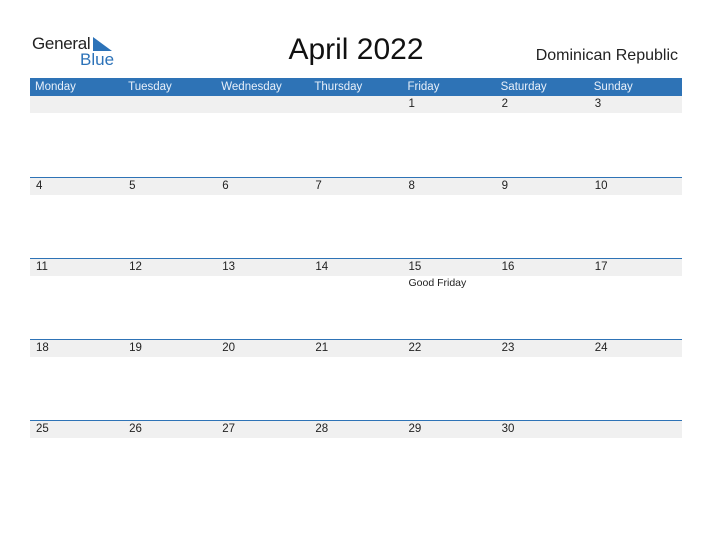 Image resolution: width=712 pixels, height=550 pixels. What do you see at coordinates (150, 87) in the screenshot?
I see `weekday-label: Tuesday` at bounding box center [150, 87].